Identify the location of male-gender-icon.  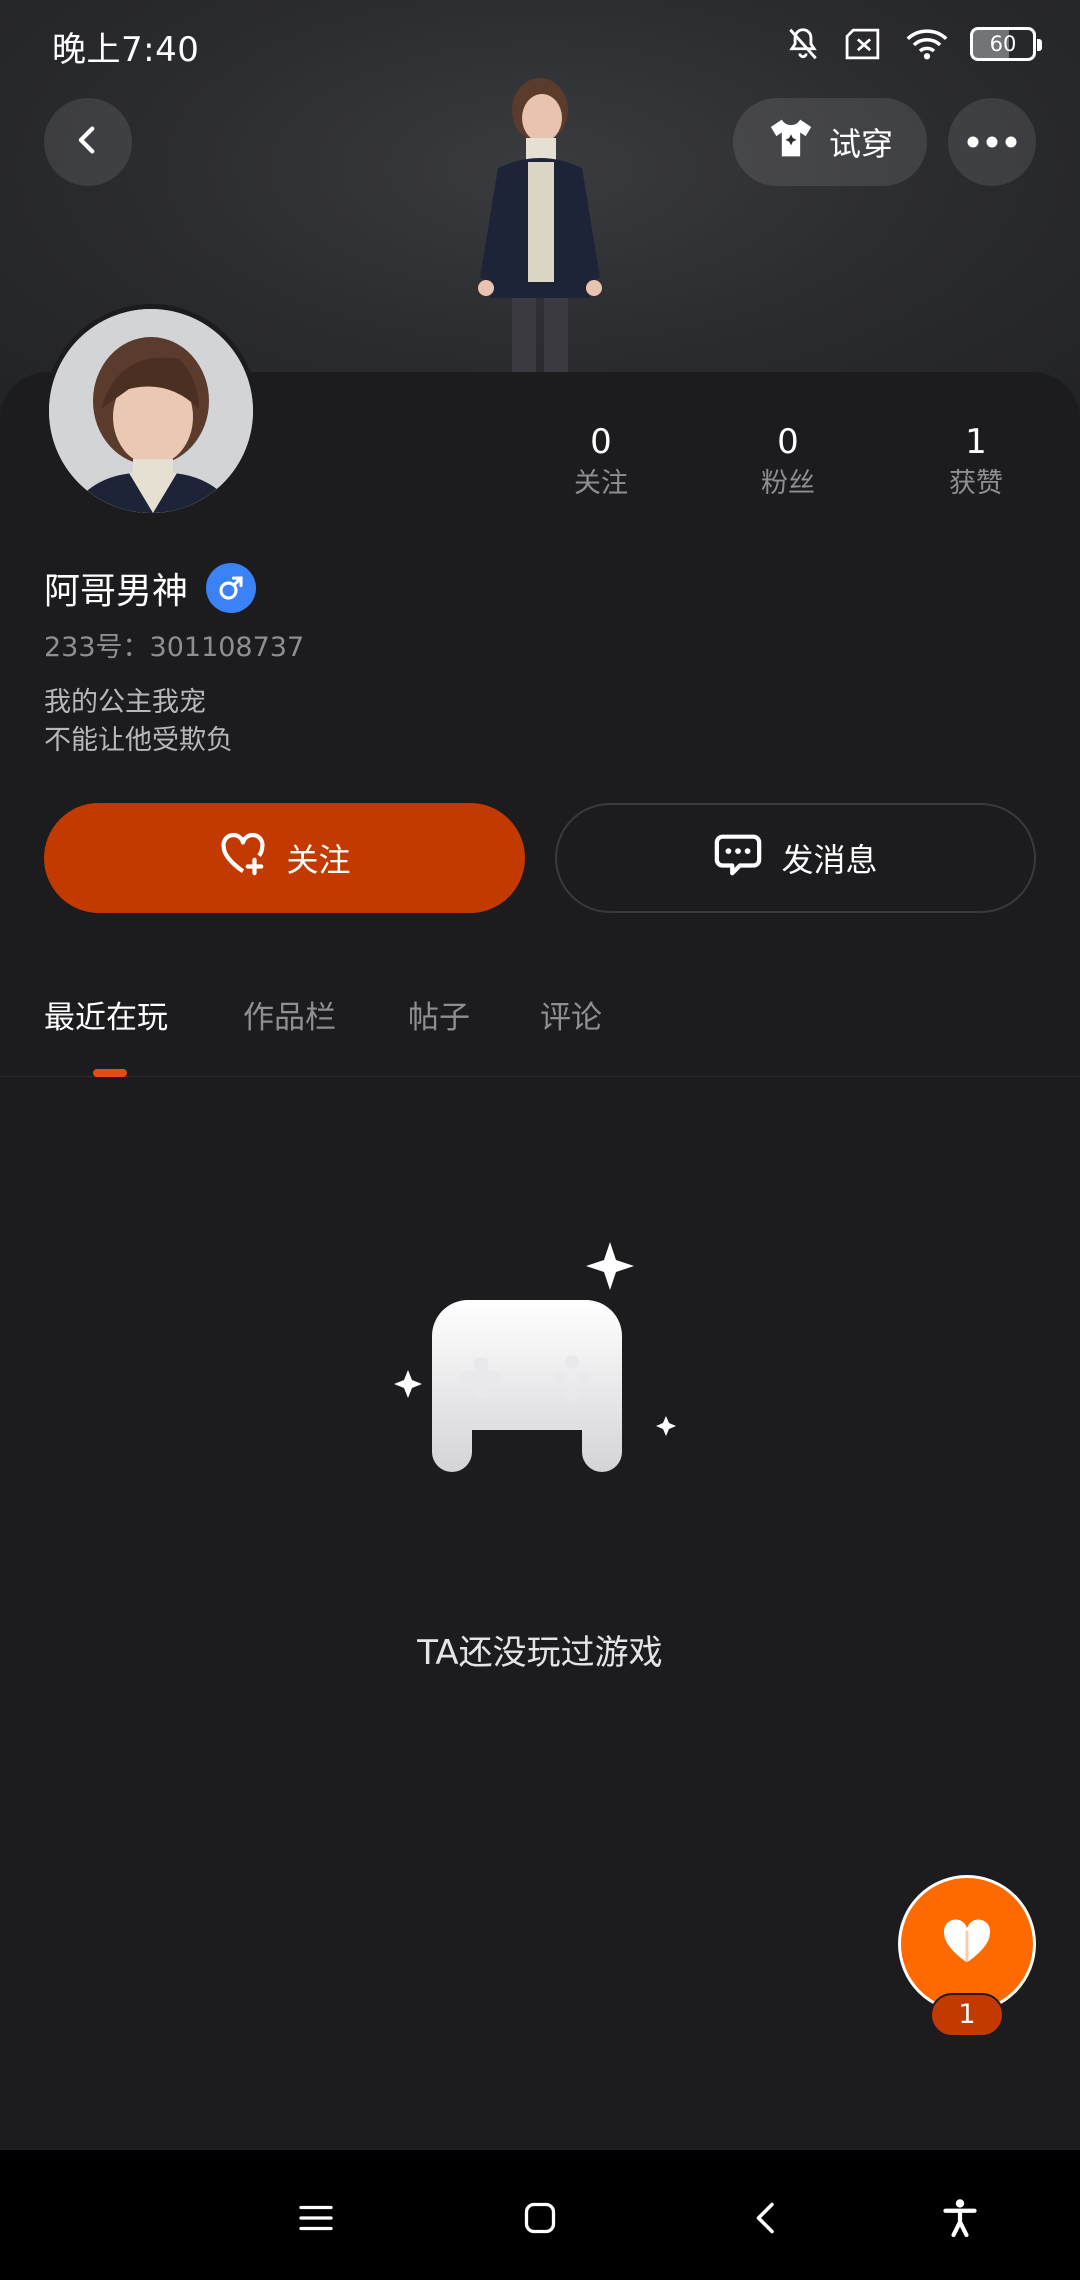
(231, 588).